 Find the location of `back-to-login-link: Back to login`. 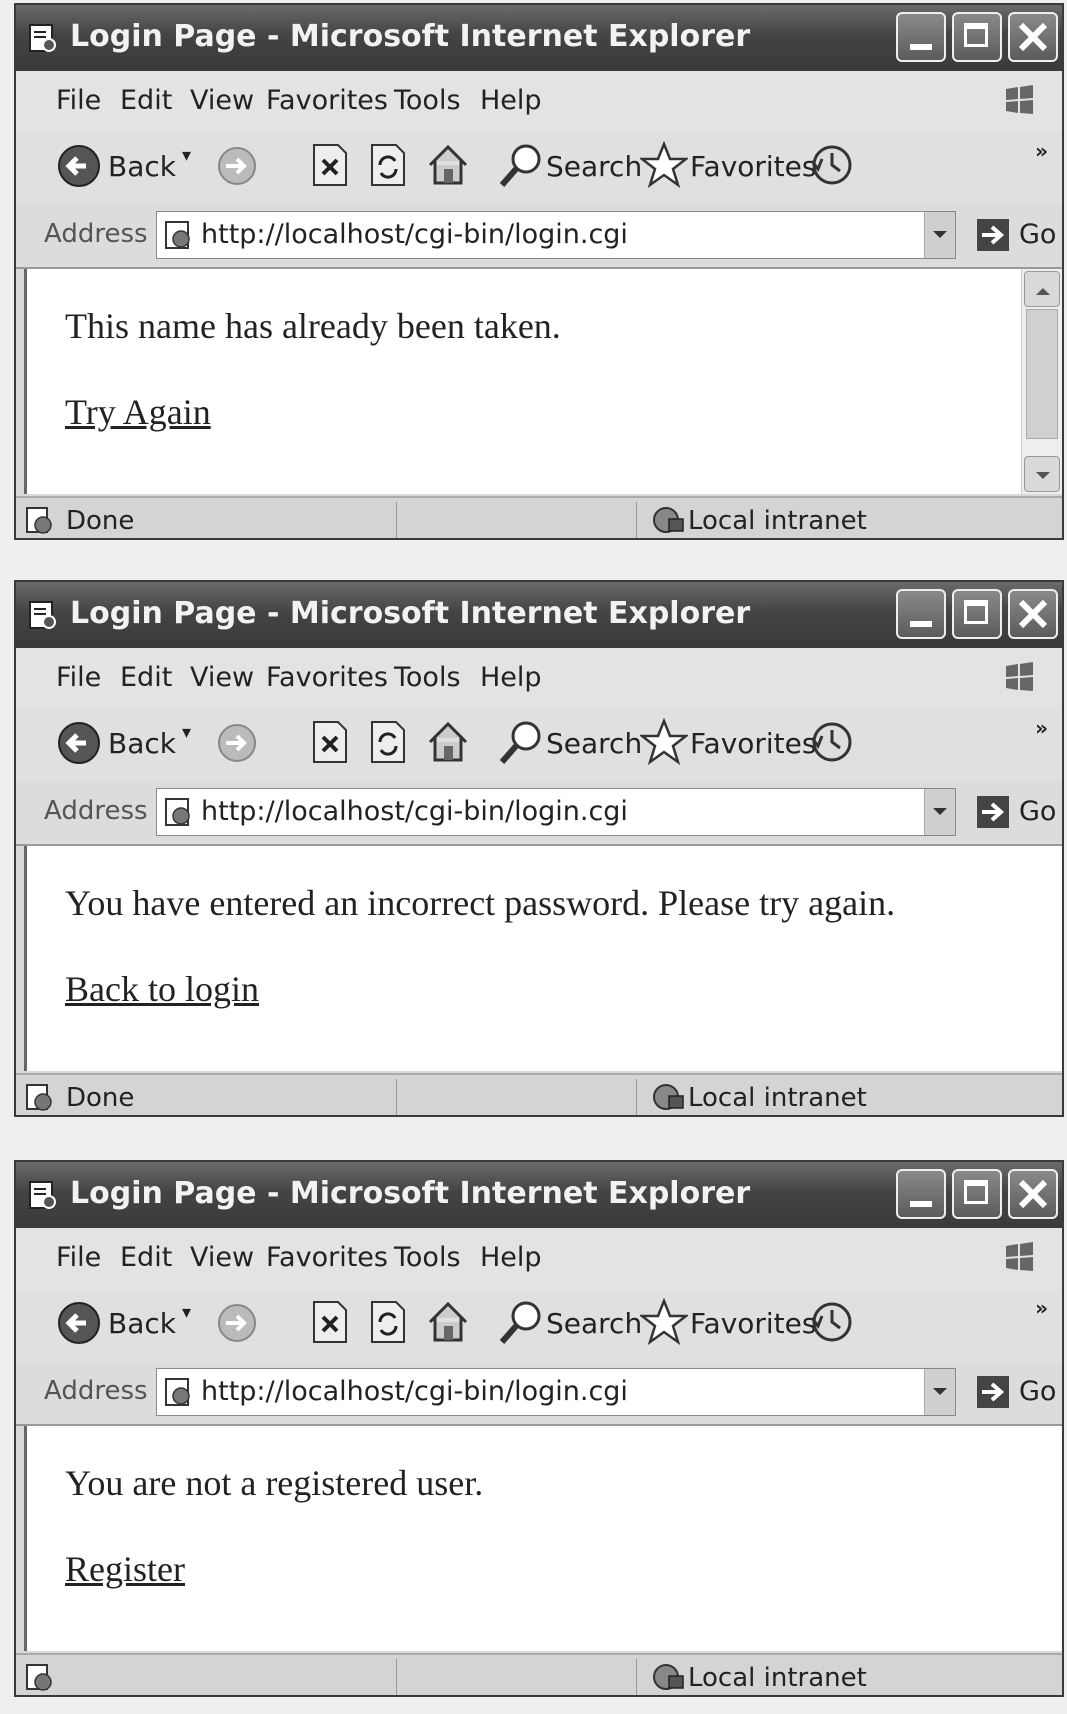

back-to-login-link: Back to login is located at coordinates (162, 989).